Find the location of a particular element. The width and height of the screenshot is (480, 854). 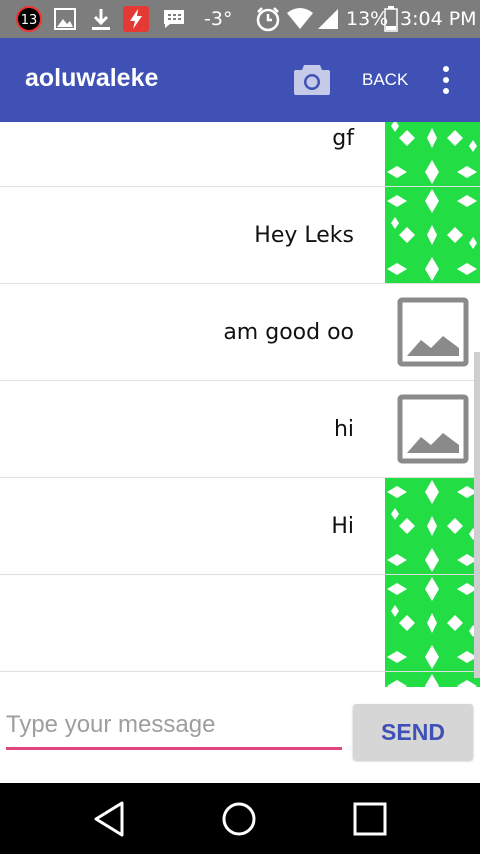

chat-icon is located at coordinates (174, 19).